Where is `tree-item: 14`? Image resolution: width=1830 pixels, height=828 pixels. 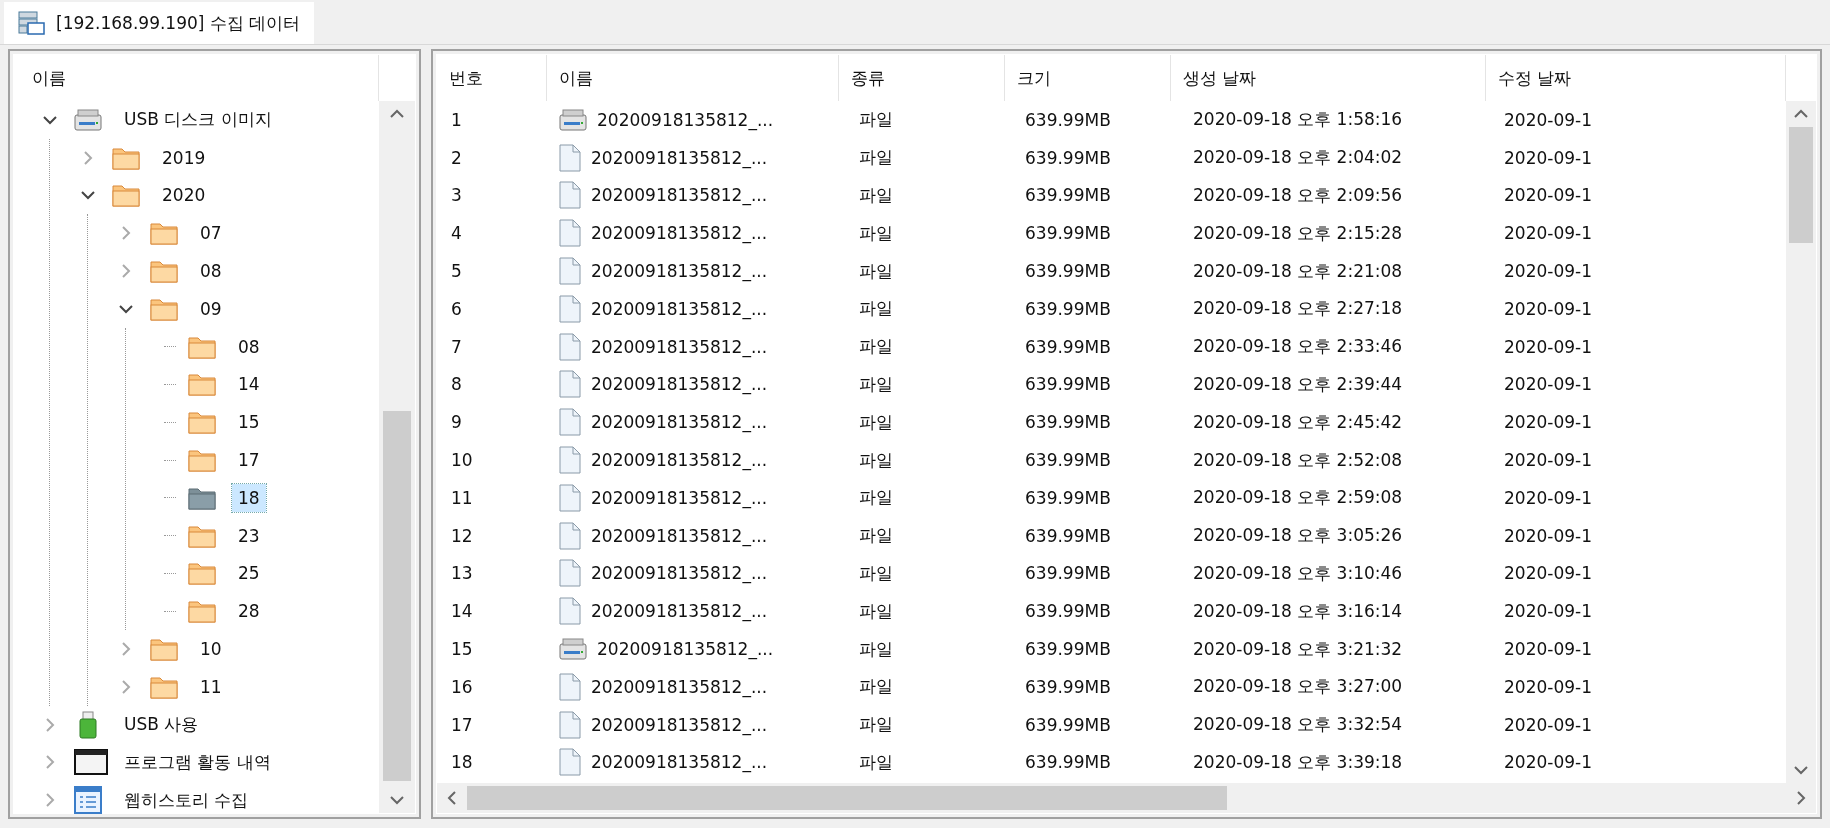 tree-item: 14 is located at coordinates (249, 384).